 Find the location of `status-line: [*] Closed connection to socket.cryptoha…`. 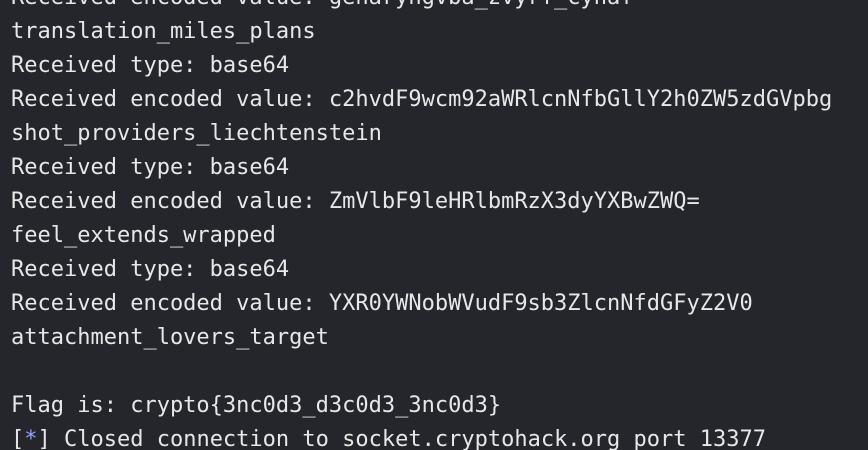

status-line: [*] Closed connection to socket.cryptoha… is located at coordinates (439, 436).